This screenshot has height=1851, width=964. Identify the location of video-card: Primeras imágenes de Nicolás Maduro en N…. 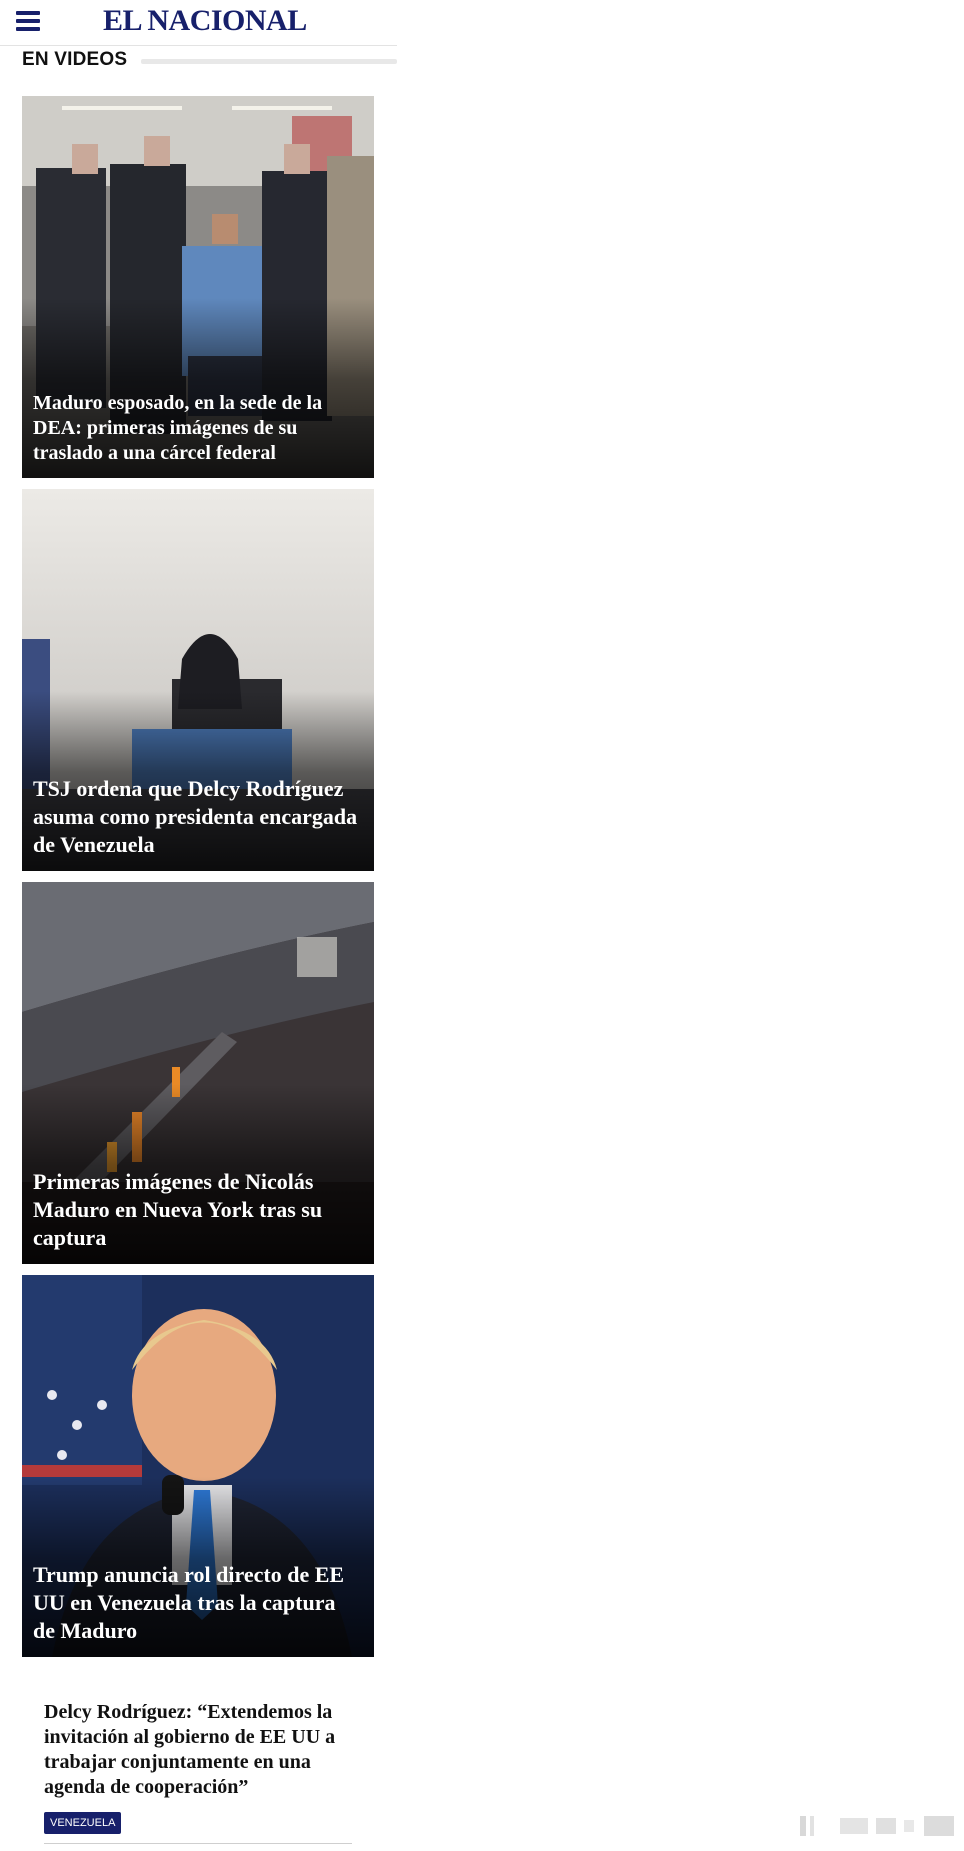
(198, 1073).